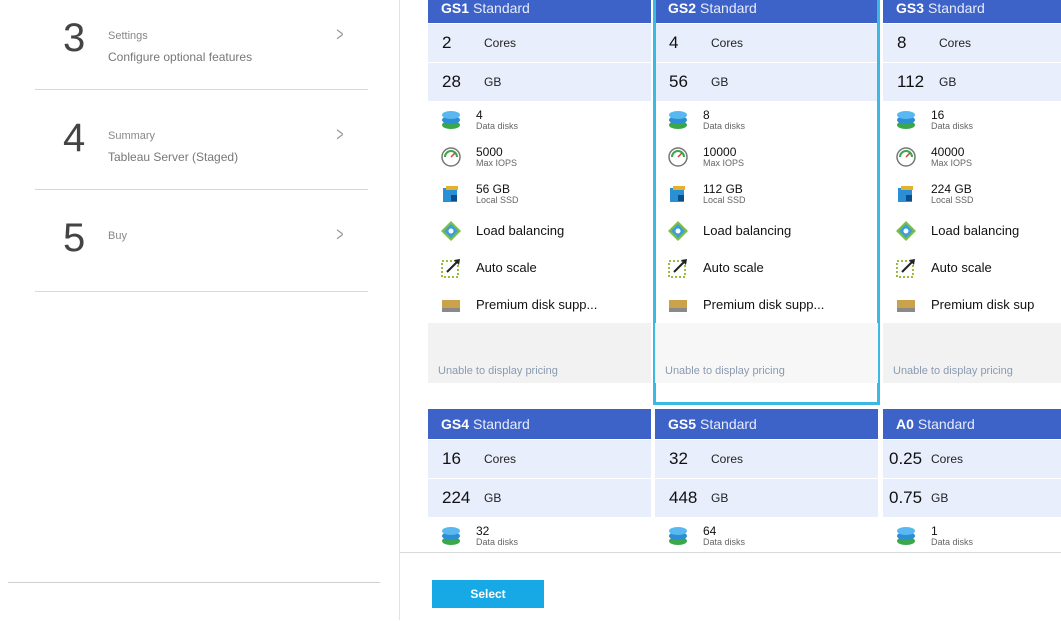 The width and height of the screenshot is (1061, 621). Describe the element at coordinates (983, 304) in the screenshot. I see `premium-disk-label: Premium disk sup` at that location.